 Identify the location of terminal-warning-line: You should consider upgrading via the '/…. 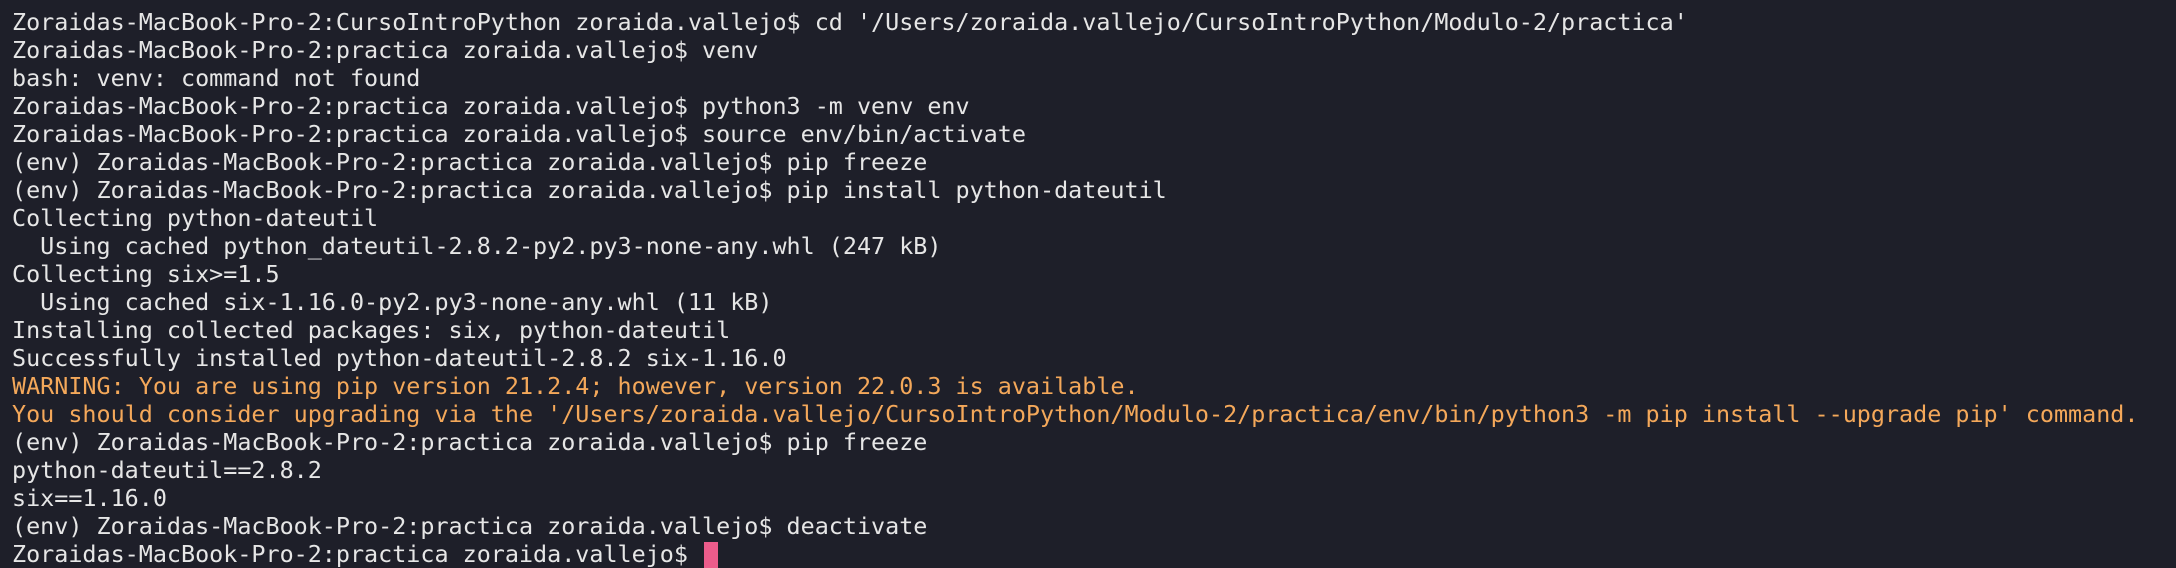
(1075, 414).